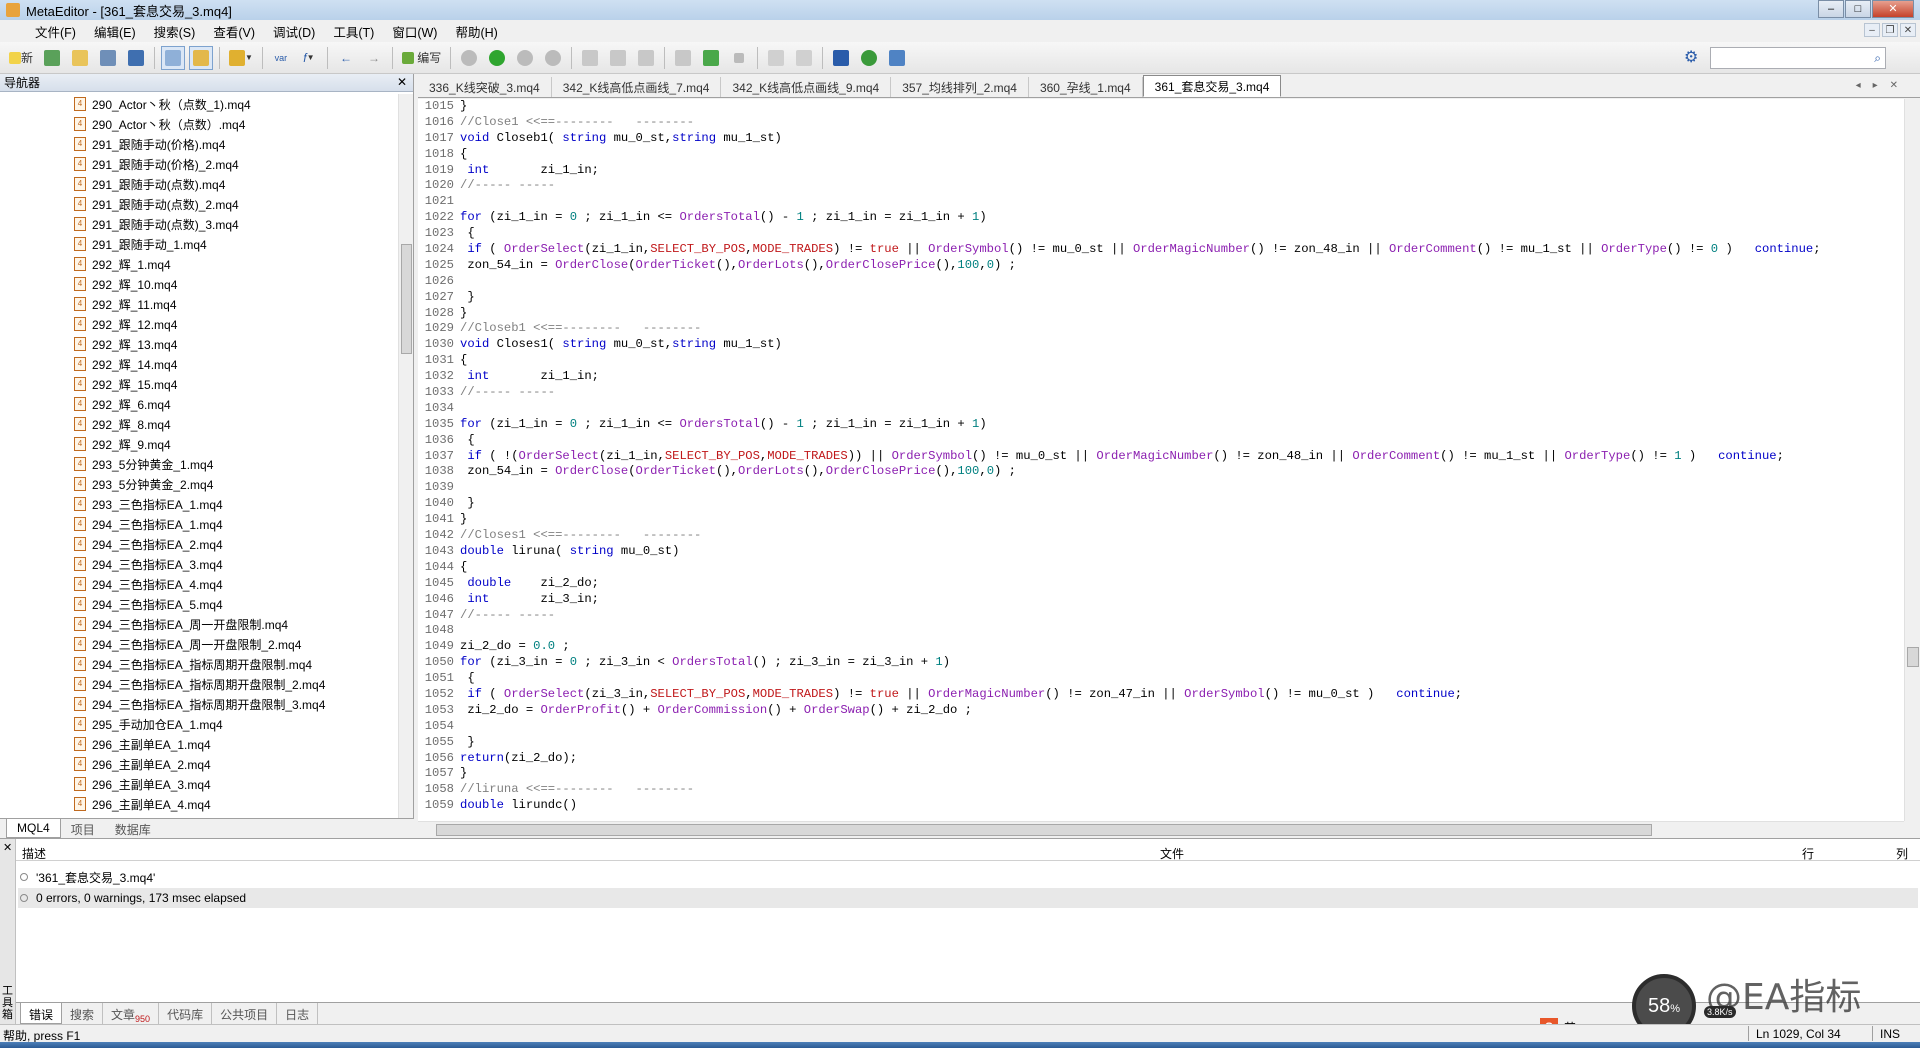 This screenshot has width=1920, height=1048. Describe the element at coordinates (1161, 488) in the screenshot. I see `code-line: 1039` at that location.